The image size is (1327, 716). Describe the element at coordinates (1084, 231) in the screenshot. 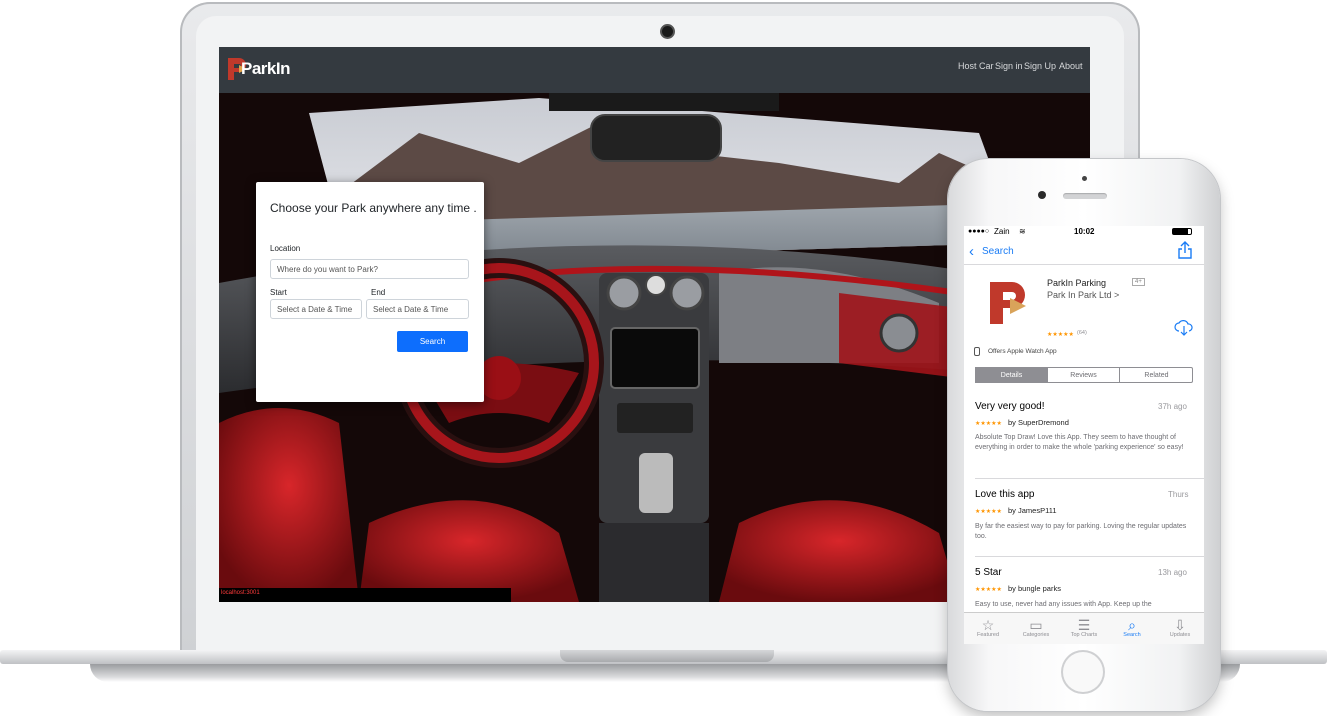

I see `clock: 10:02` at that location.